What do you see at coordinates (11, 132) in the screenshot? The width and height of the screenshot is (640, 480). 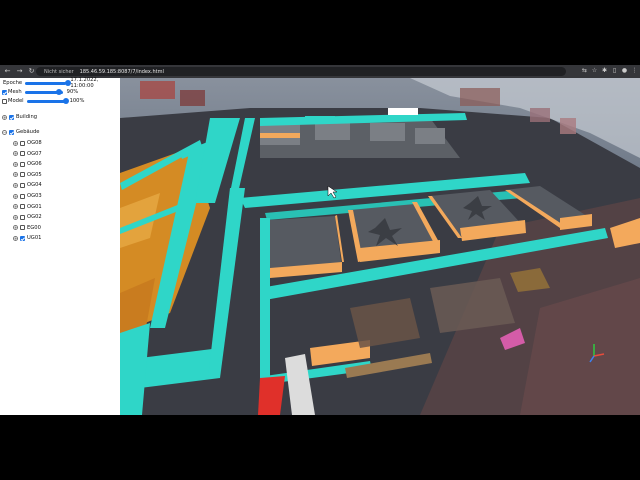 I see `gebaeude-checkbox` at bounding box center [11, 132].